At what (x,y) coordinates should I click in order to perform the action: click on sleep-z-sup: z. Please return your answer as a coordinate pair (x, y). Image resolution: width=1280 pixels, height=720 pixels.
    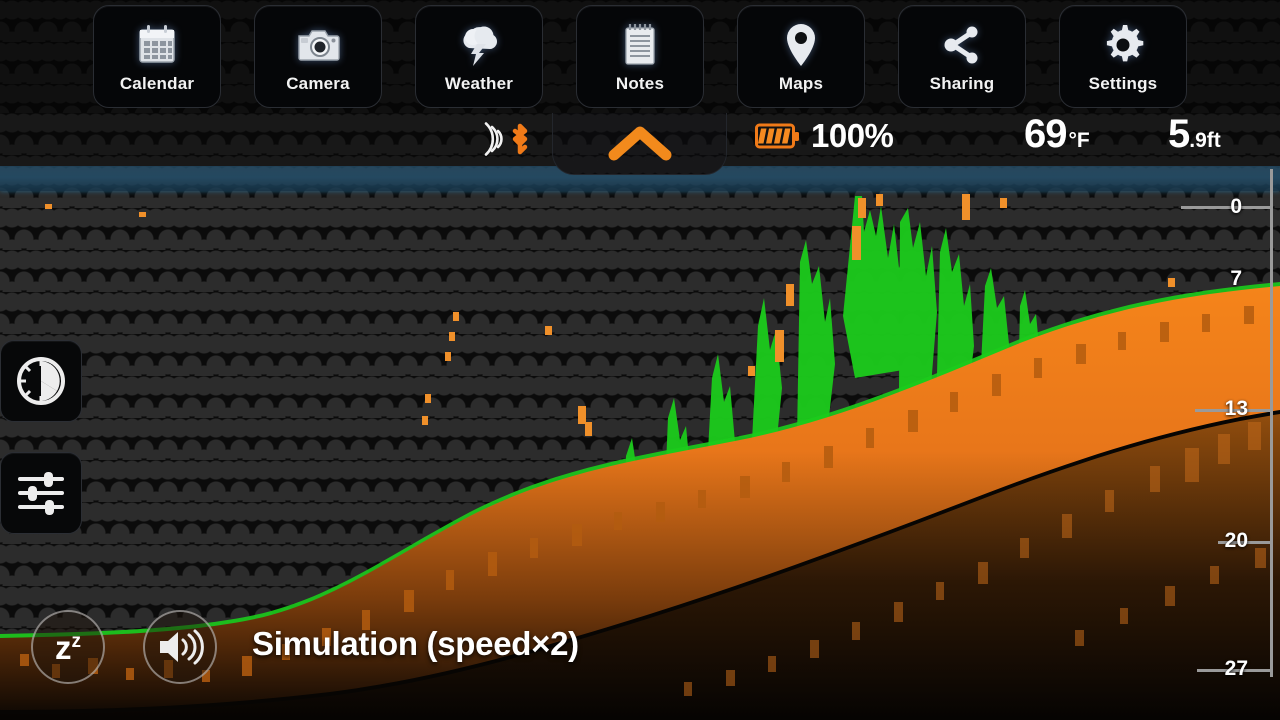
    Looking at the image, I should click on (76, 641).